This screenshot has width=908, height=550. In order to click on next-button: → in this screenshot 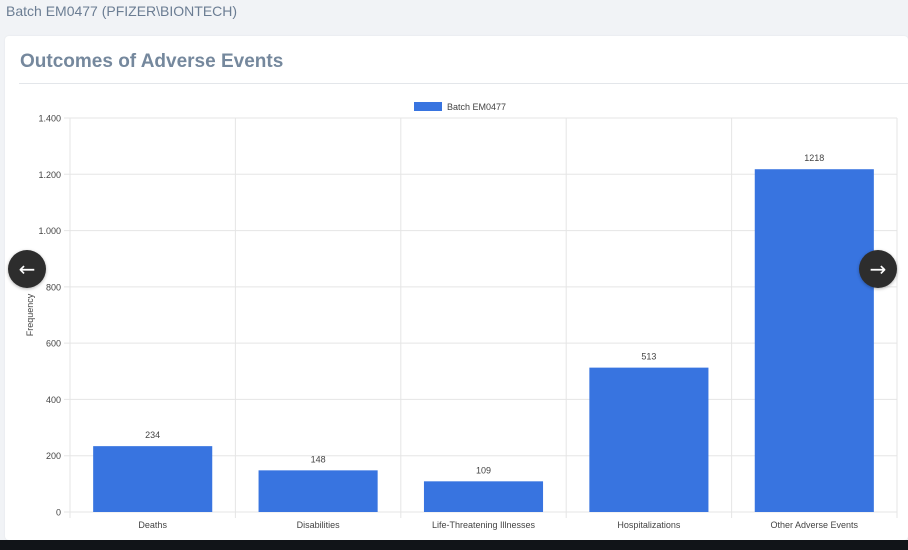, I will do `click(878, 269)`.